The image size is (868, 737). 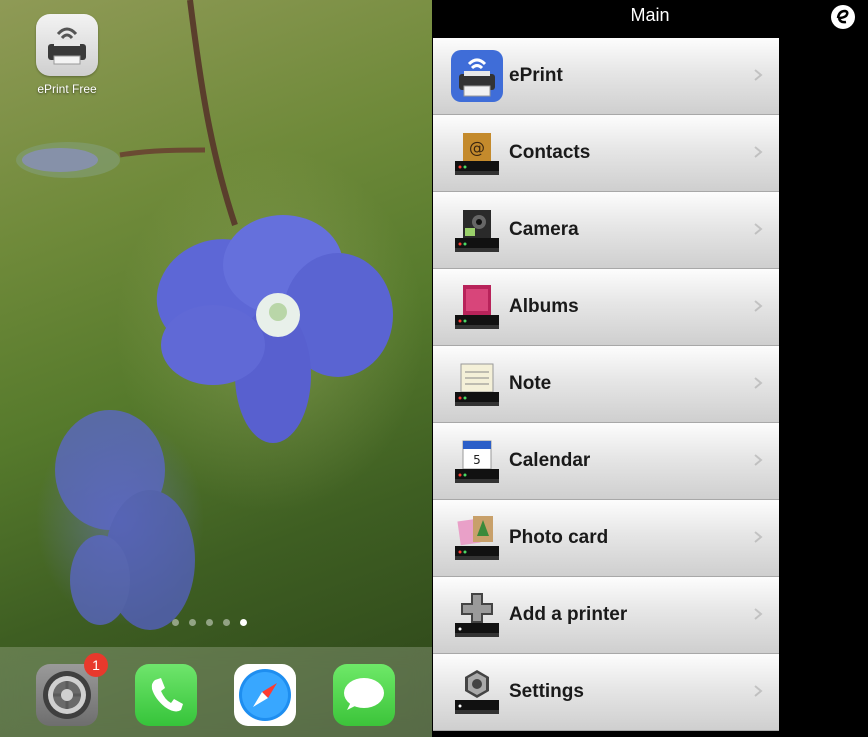 What do you see at coordinates (550, 460) in the screenshot?
I see `menu-item-label: Calendar` at bounding box center [550, 460].